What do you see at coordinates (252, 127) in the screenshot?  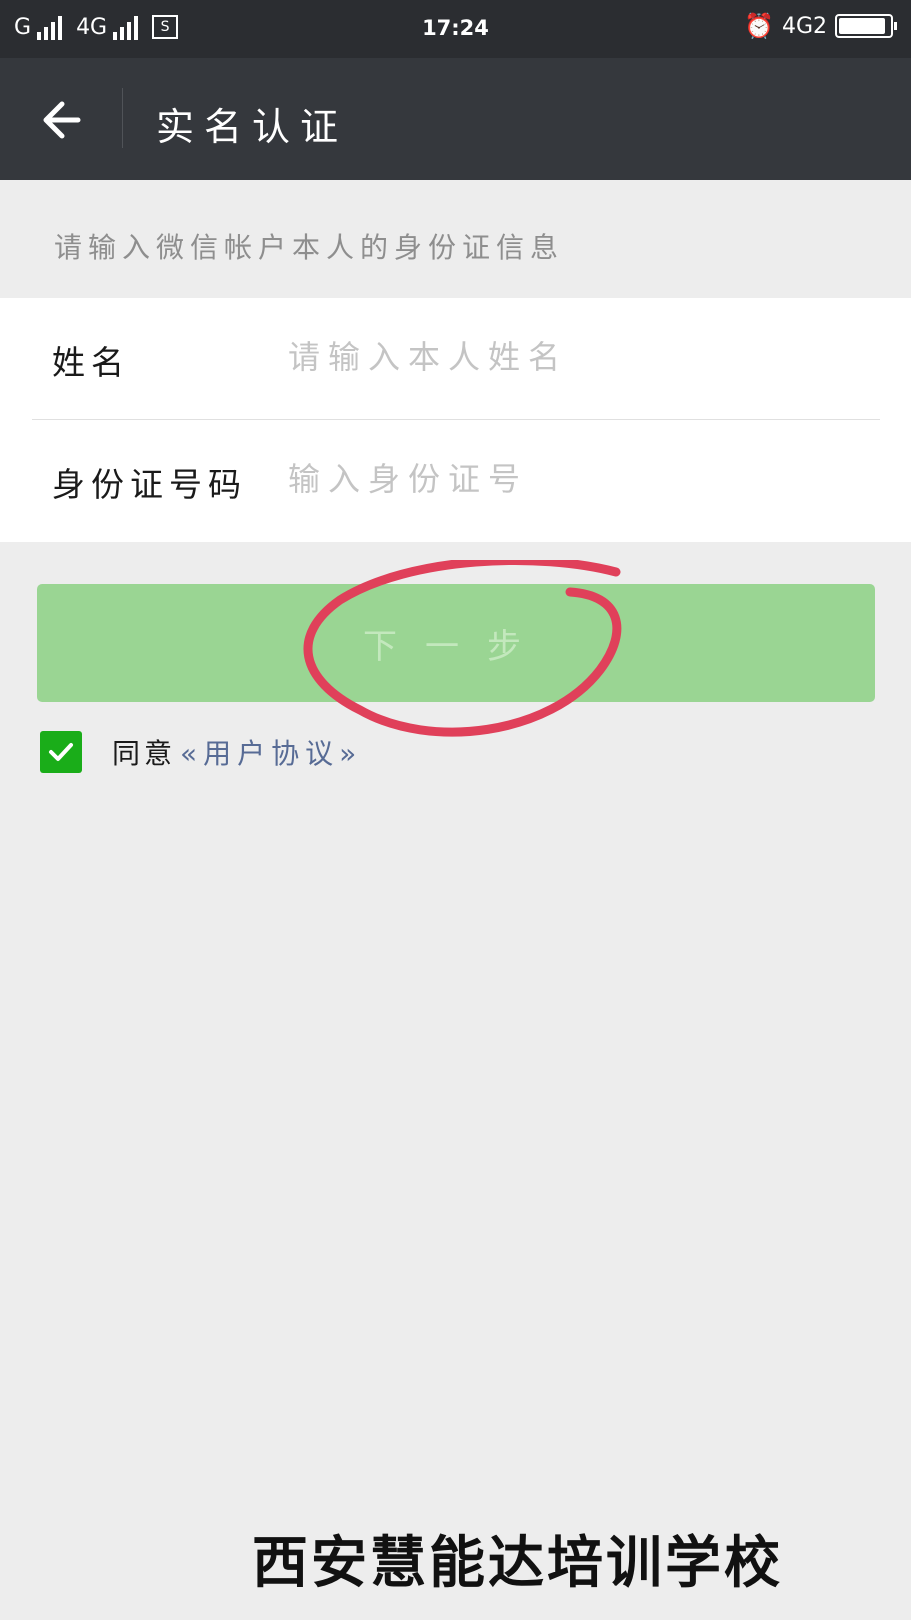 I see `page-title: 实名认证` at bounding box center [252, 127].